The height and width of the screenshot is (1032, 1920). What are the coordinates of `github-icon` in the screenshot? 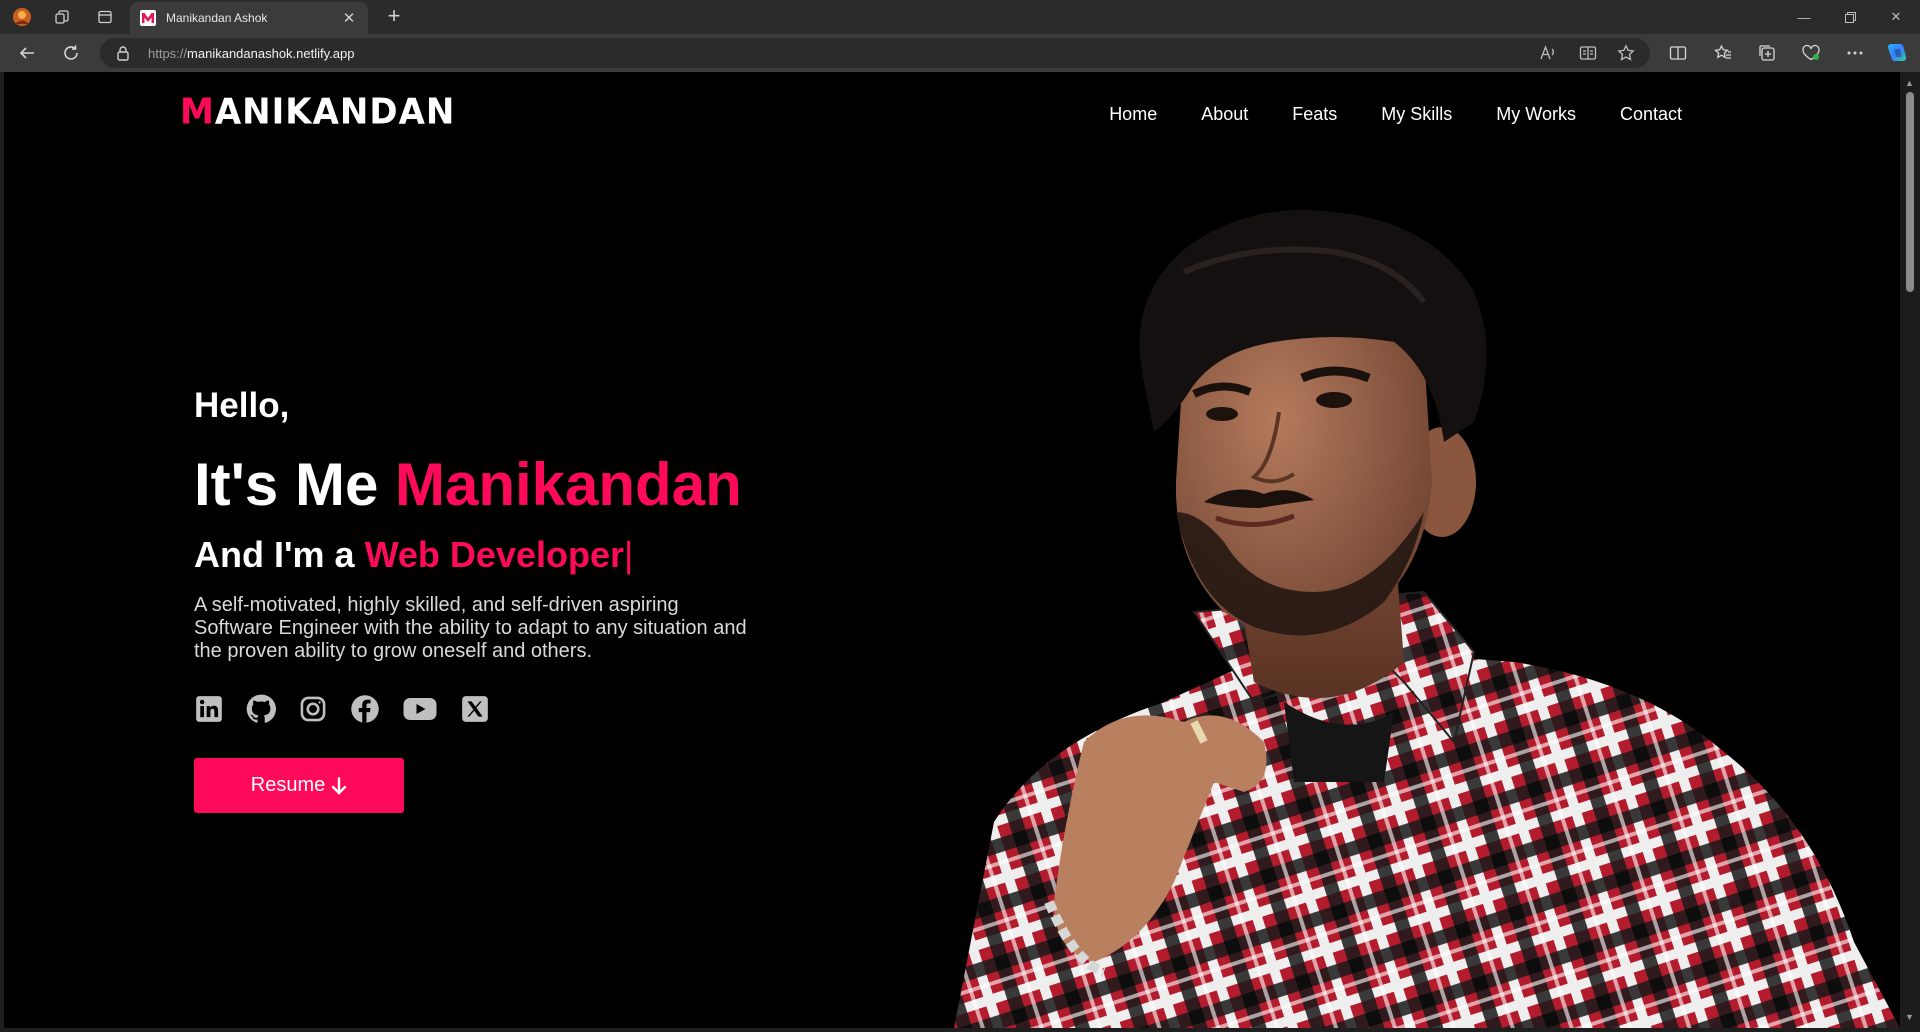 It's located at (261, 709).